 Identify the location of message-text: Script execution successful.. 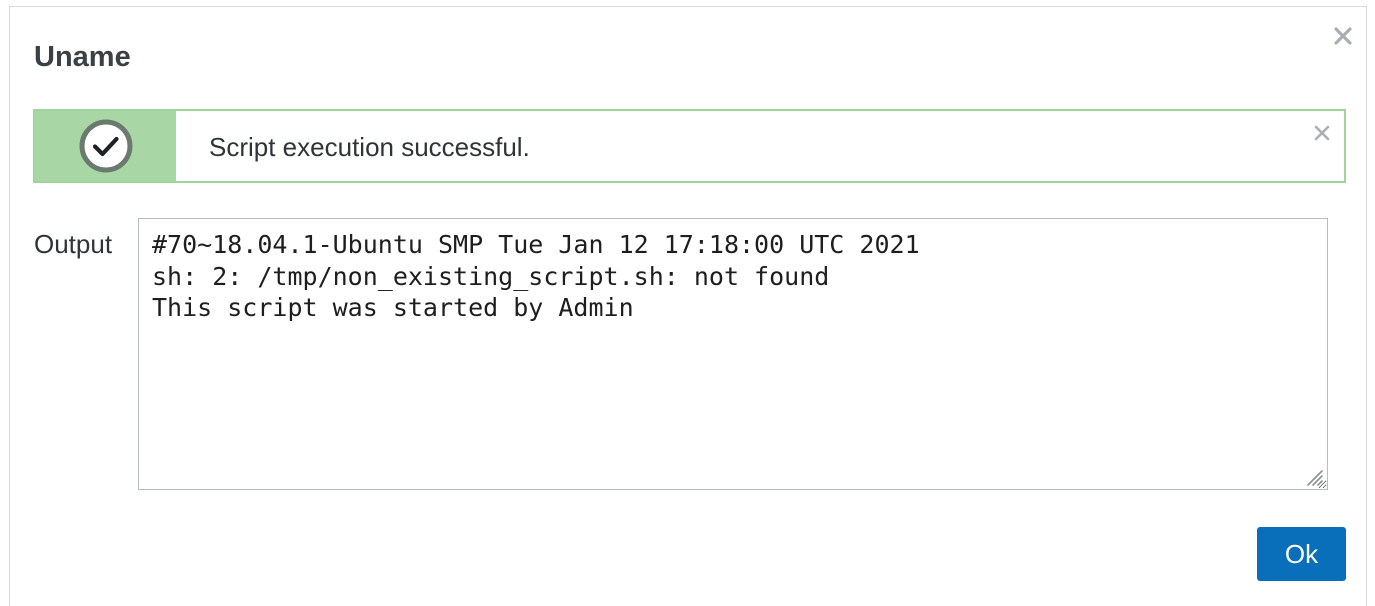
(369, 147).